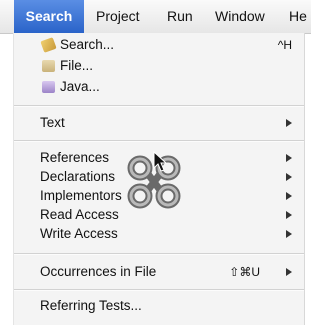 The height and width of the screenshot is (325, 320). Describe the element at coordinates (159, 123) in the screenshot. I see `menu-item-text: Text` at that location.